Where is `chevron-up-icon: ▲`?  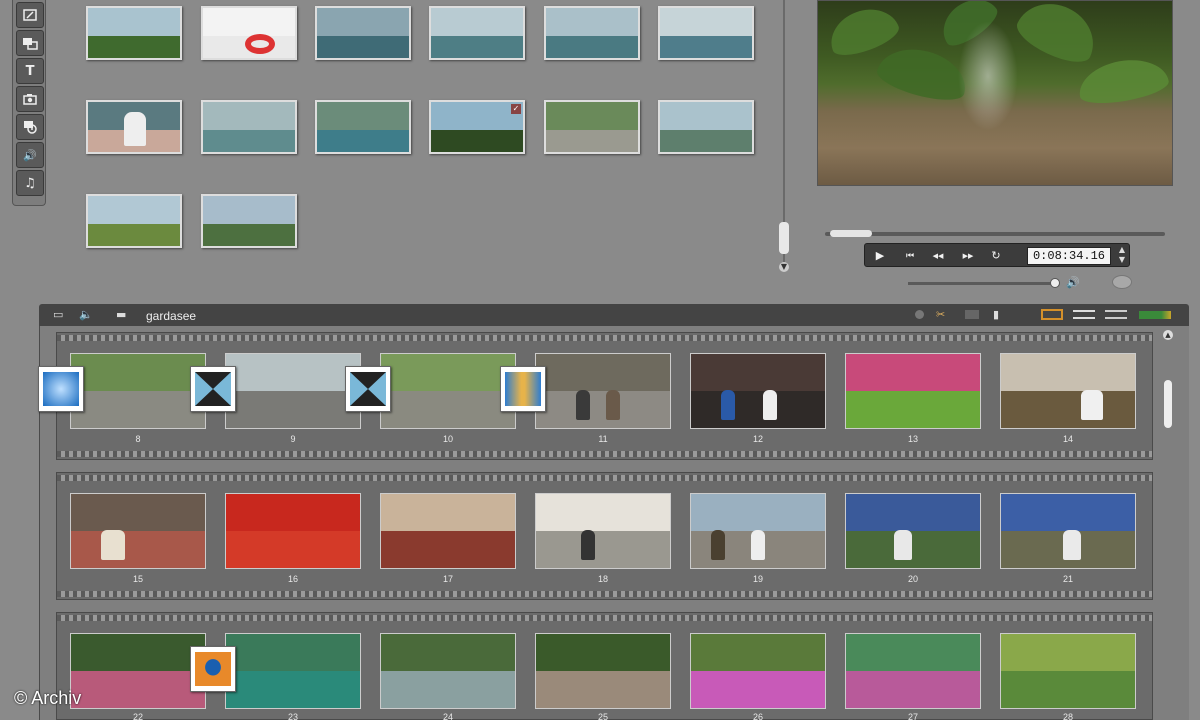
chevron-up-icon: ▲ is located at coordinates (1122, 250).